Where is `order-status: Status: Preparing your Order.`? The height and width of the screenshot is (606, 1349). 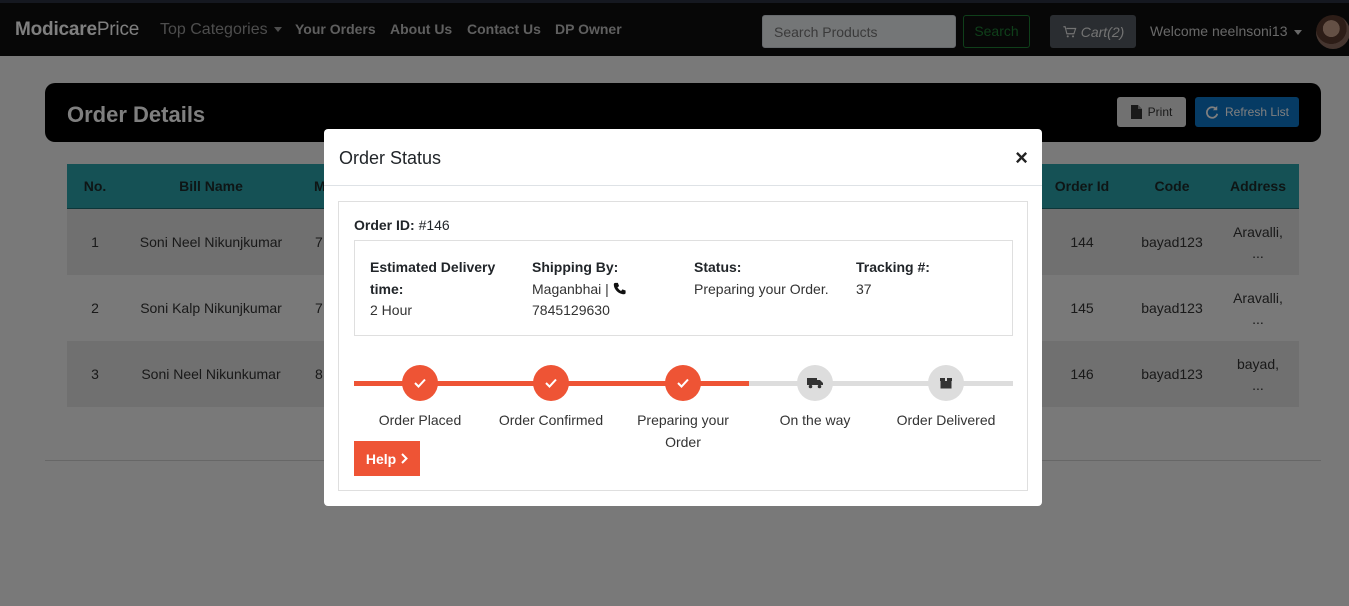
order-status: Status: Preparing your Order. is located at coordinates (761, 278).